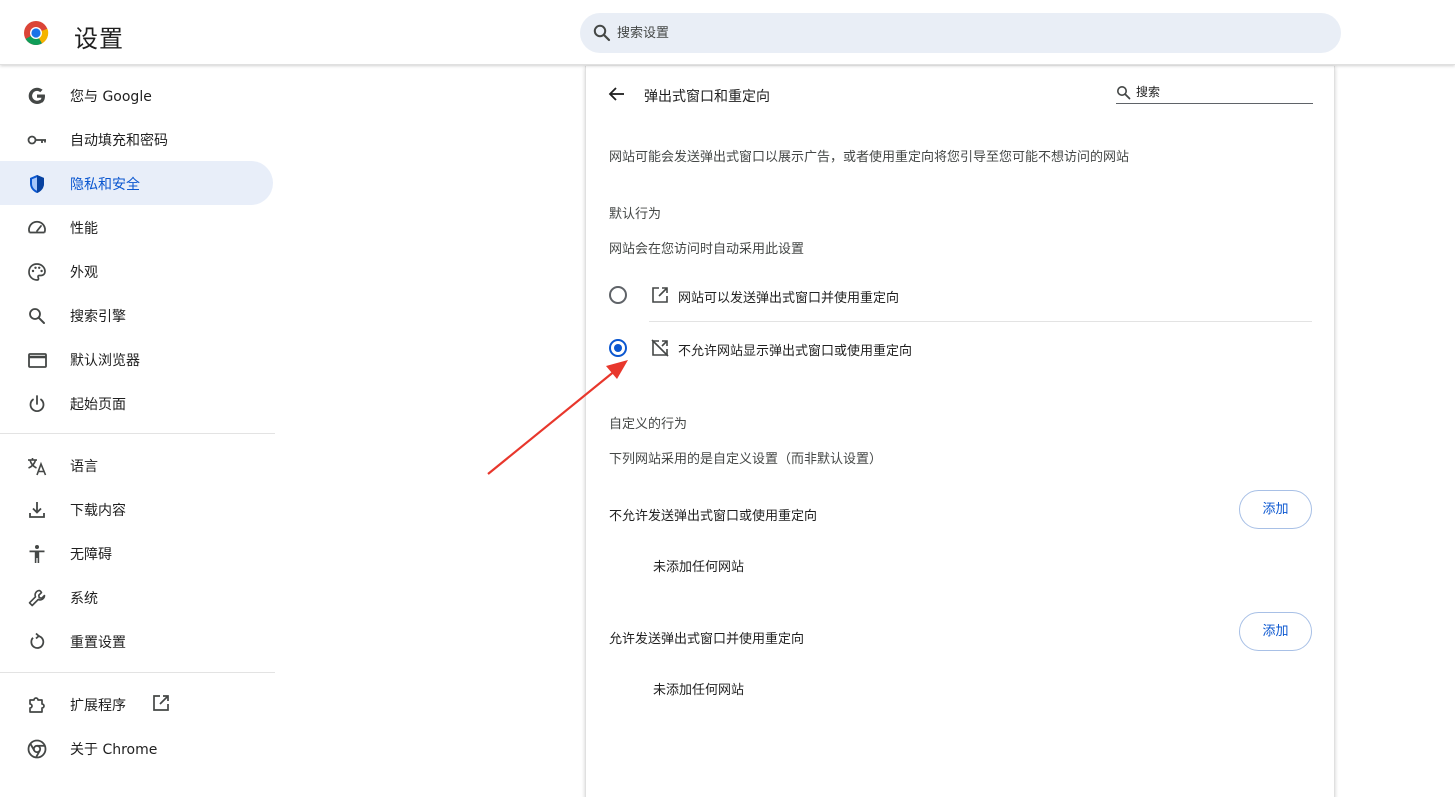 Image resolution: width=1455 pixels, height=797 pixels. Describe the element at coordinates (618, 348) in the screenshot. I see `radio-block-popups` at that location.